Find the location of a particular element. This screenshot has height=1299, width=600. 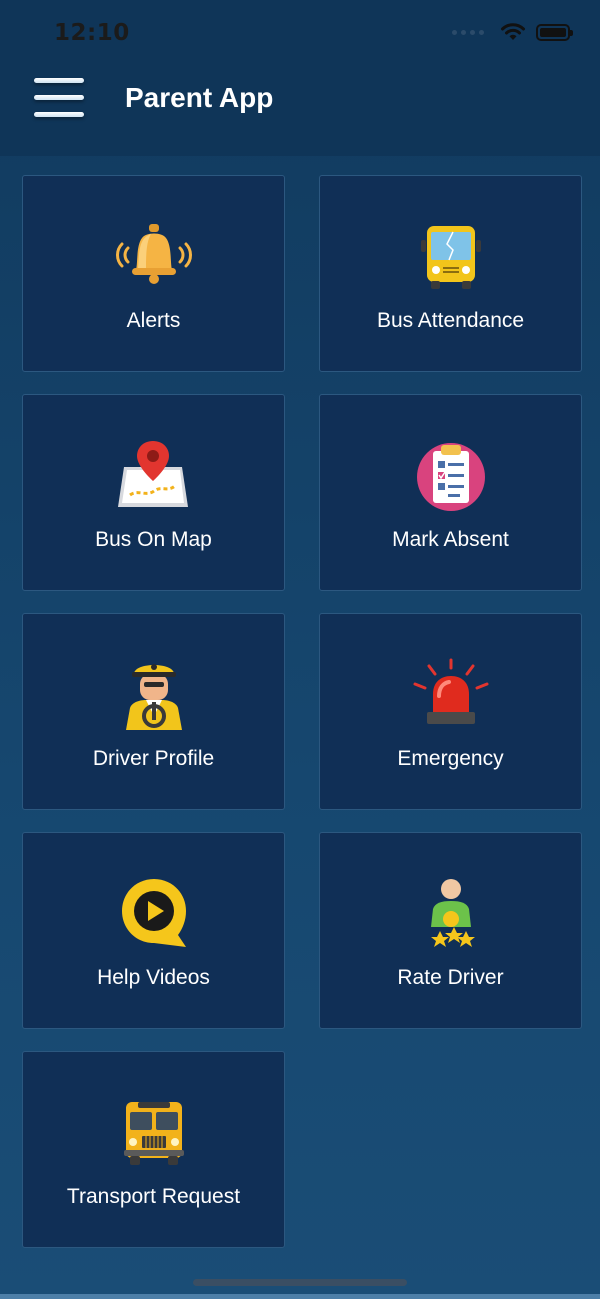

tile-label: Help Videos is located at coordinates (153, 977).